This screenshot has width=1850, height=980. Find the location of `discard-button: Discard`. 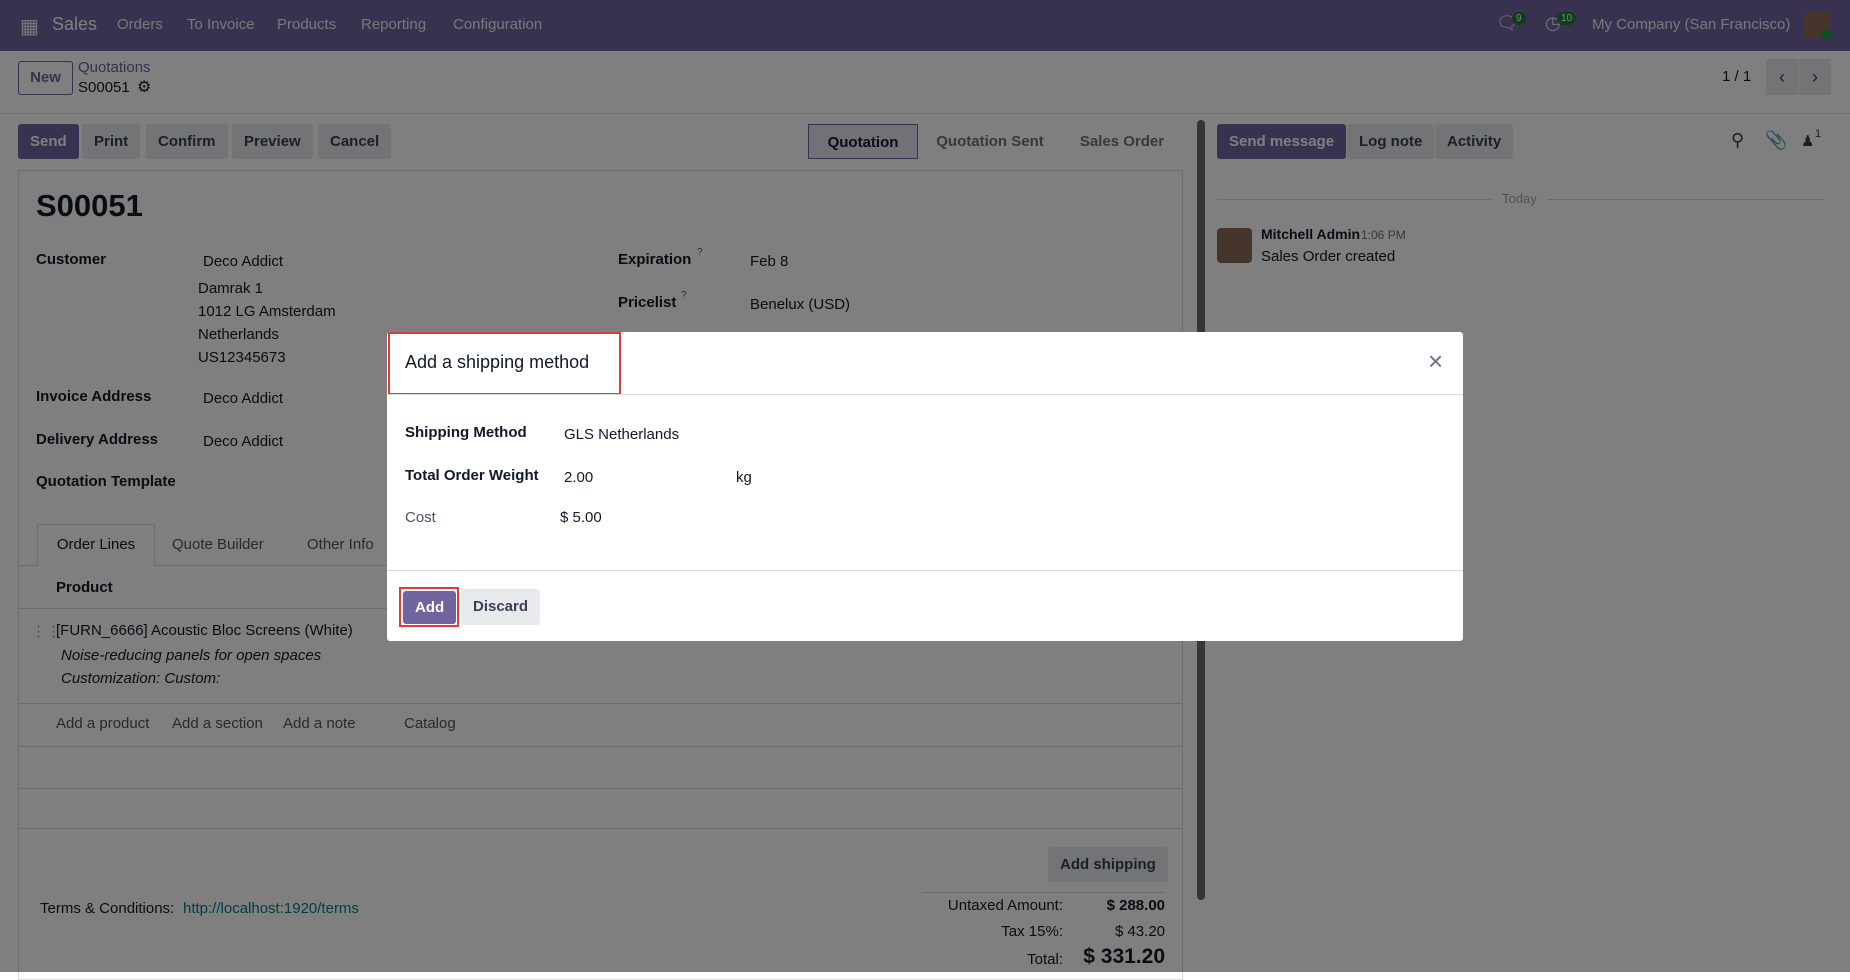

discard-button: Discard is located at coordinates (501, 607).